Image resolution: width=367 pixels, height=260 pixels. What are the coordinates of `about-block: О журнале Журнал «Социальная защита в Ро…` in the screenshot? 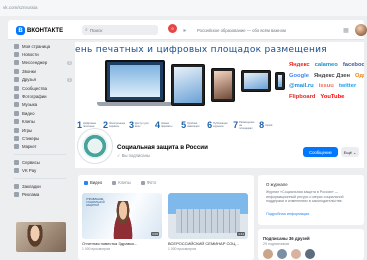 It's located at (311, 200).